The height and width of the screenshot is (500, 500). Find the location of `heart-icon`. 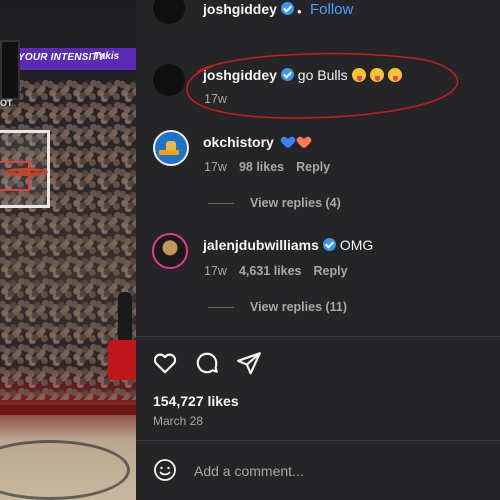

heart-icon is located at coordinates (165, 363).